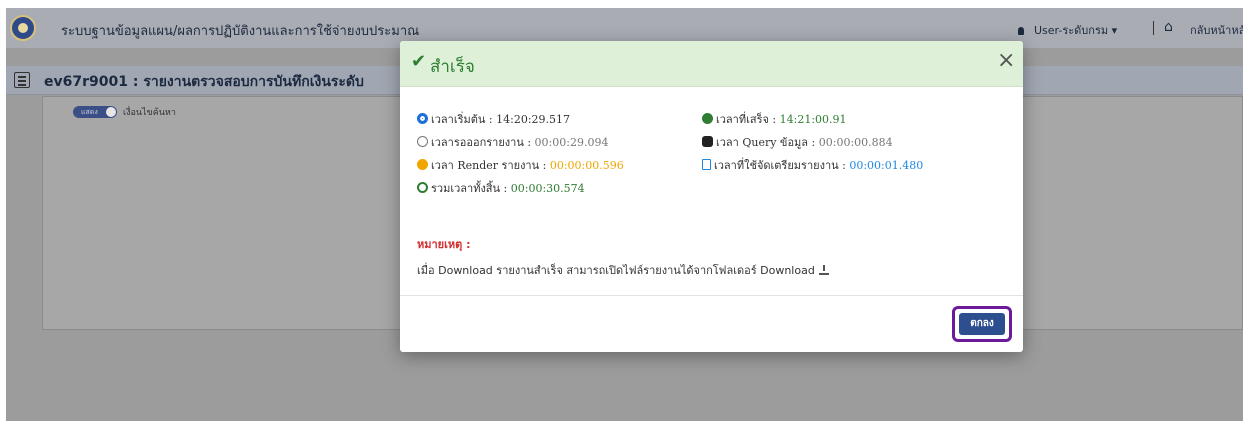 The image size is (1243, 421). Describe the element at coordinates (22, 80) in the screenshot. I see `menu-icon` at that location.